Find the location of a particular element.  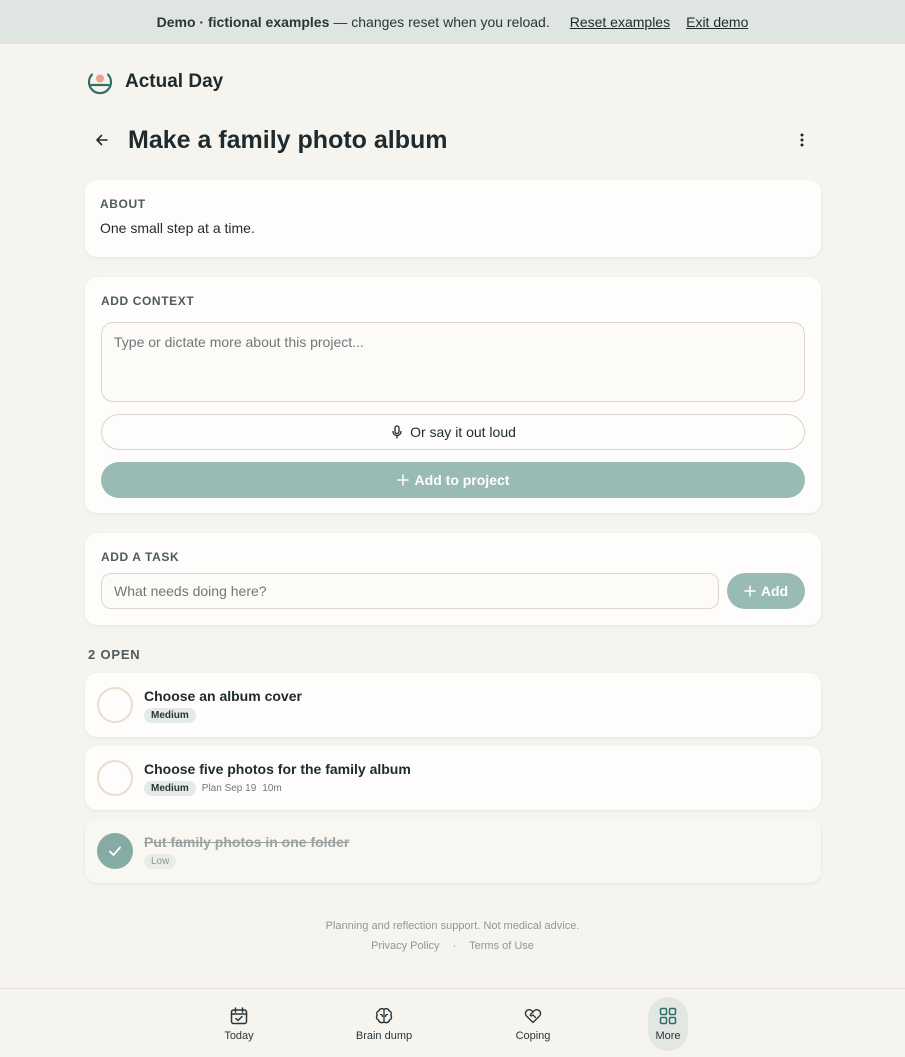

task-checkbox-checked is located at coordinates (115, 851).